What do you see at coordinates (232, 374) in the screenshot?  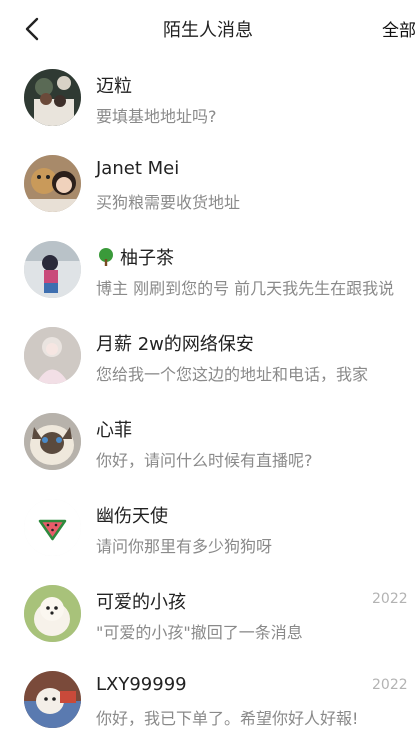 I see `message-preview: 您给我一个您这边的地址和电话，我家` at bounding box center [232, 374].